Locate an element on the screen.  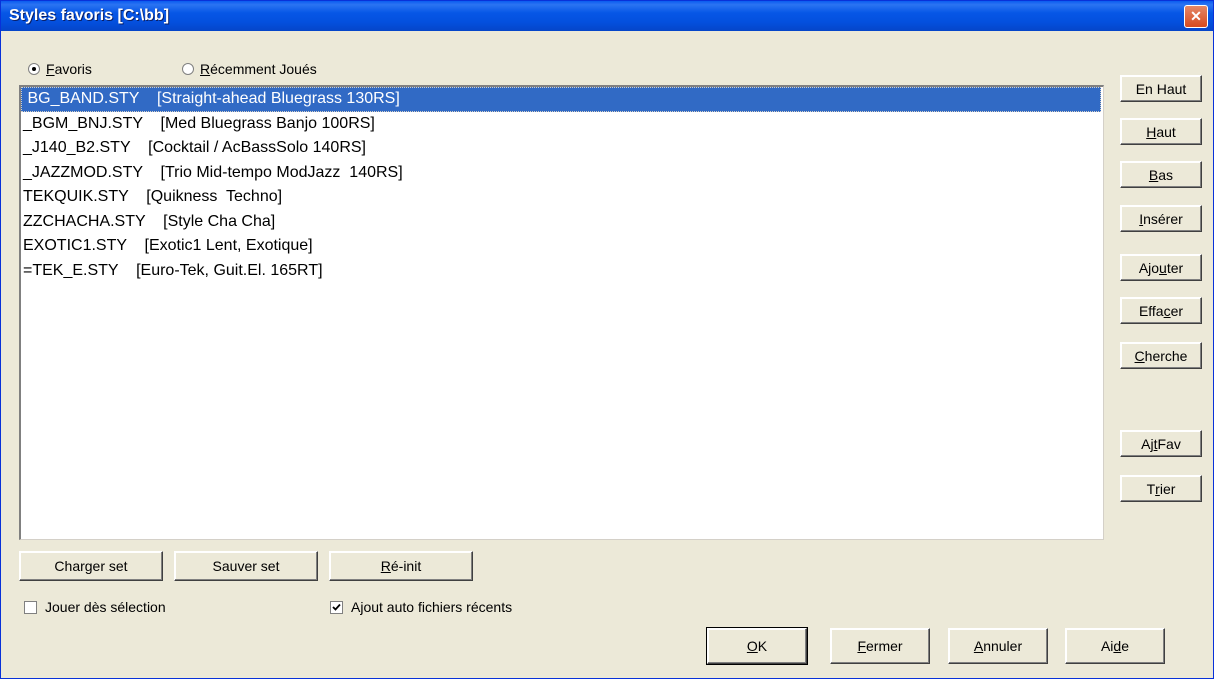
sort-button: Tr ier is located at coordinates (1161, 488).